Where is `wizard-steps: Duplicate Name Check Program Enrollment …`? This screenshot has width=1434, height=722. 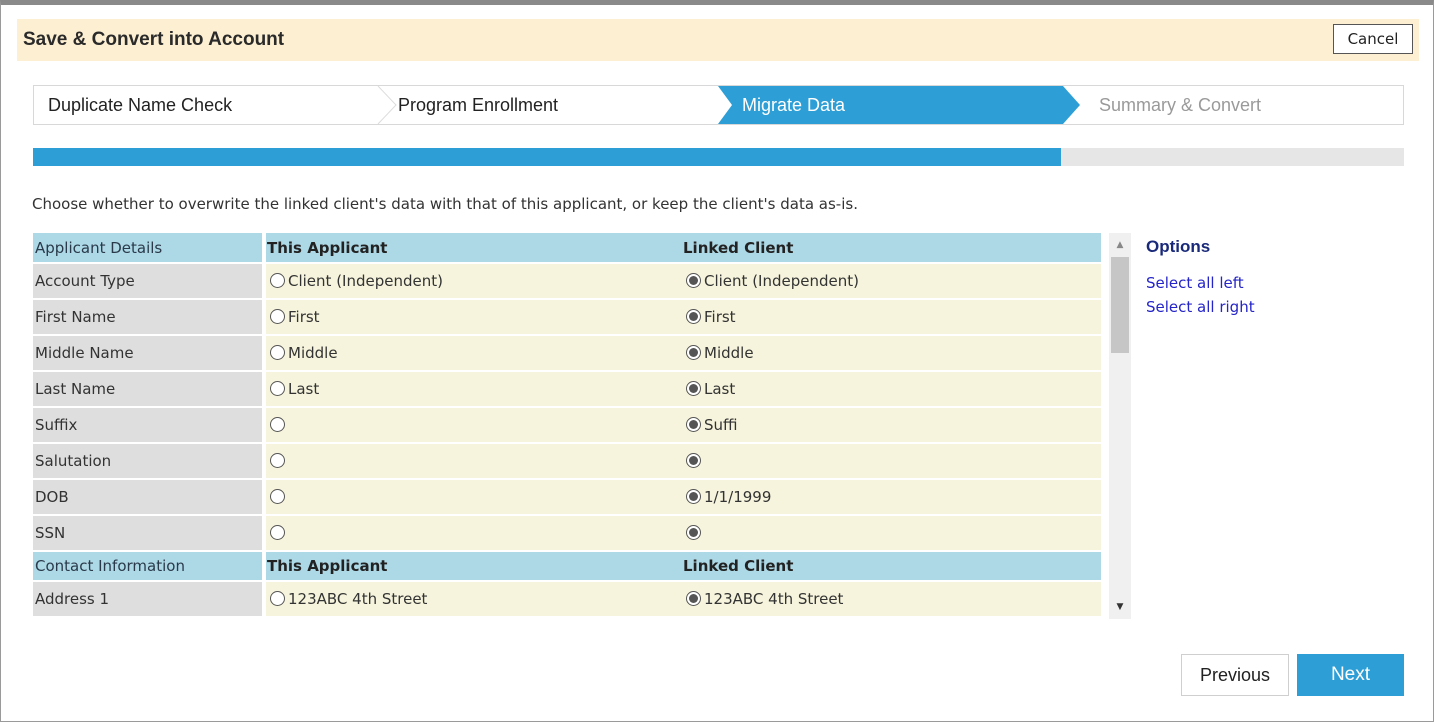
wizard-steps: Duplicate Name Check Program Enrollment … is located at coordinates (718, 105).